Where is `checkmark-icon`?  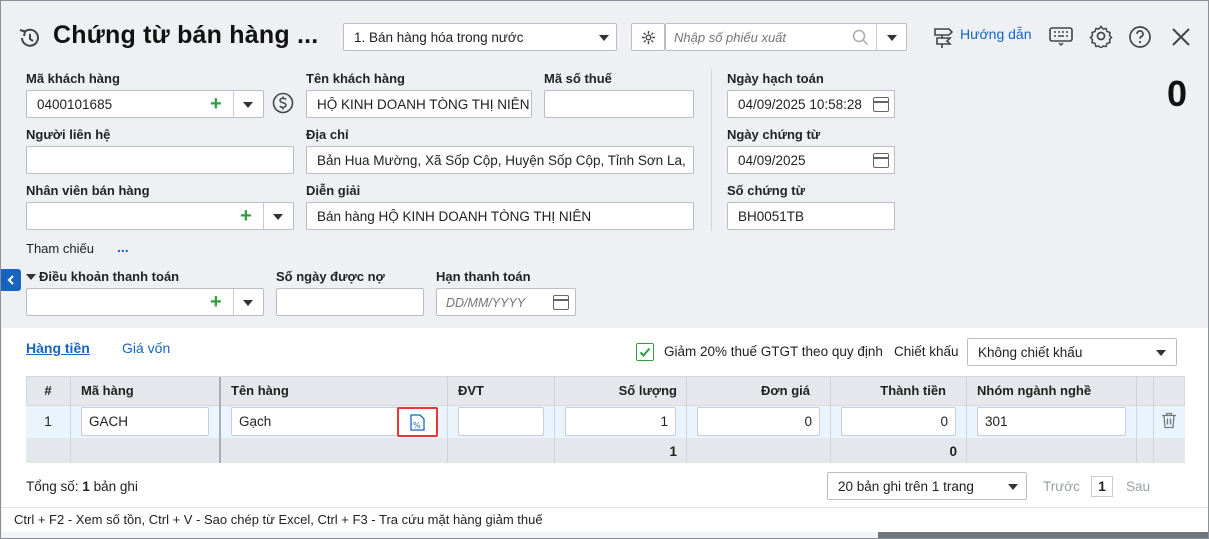
checkmark-icon is located at coordinates (645, 352).